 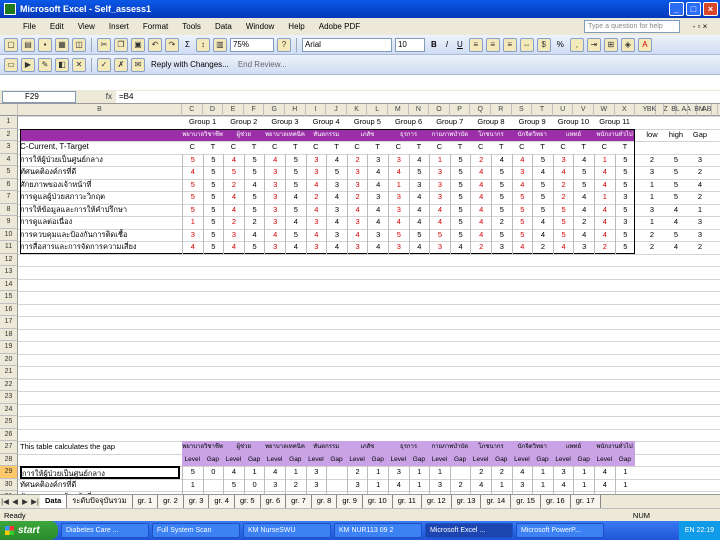 I want to click on merge-center-icon: ⇔, so click(x=526, y=44).